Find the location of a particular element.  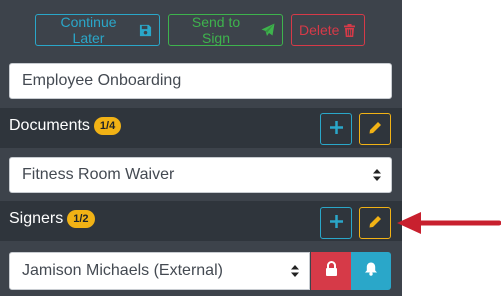

signers-count-badge: 1/2 is located at coordinates (81, 219).